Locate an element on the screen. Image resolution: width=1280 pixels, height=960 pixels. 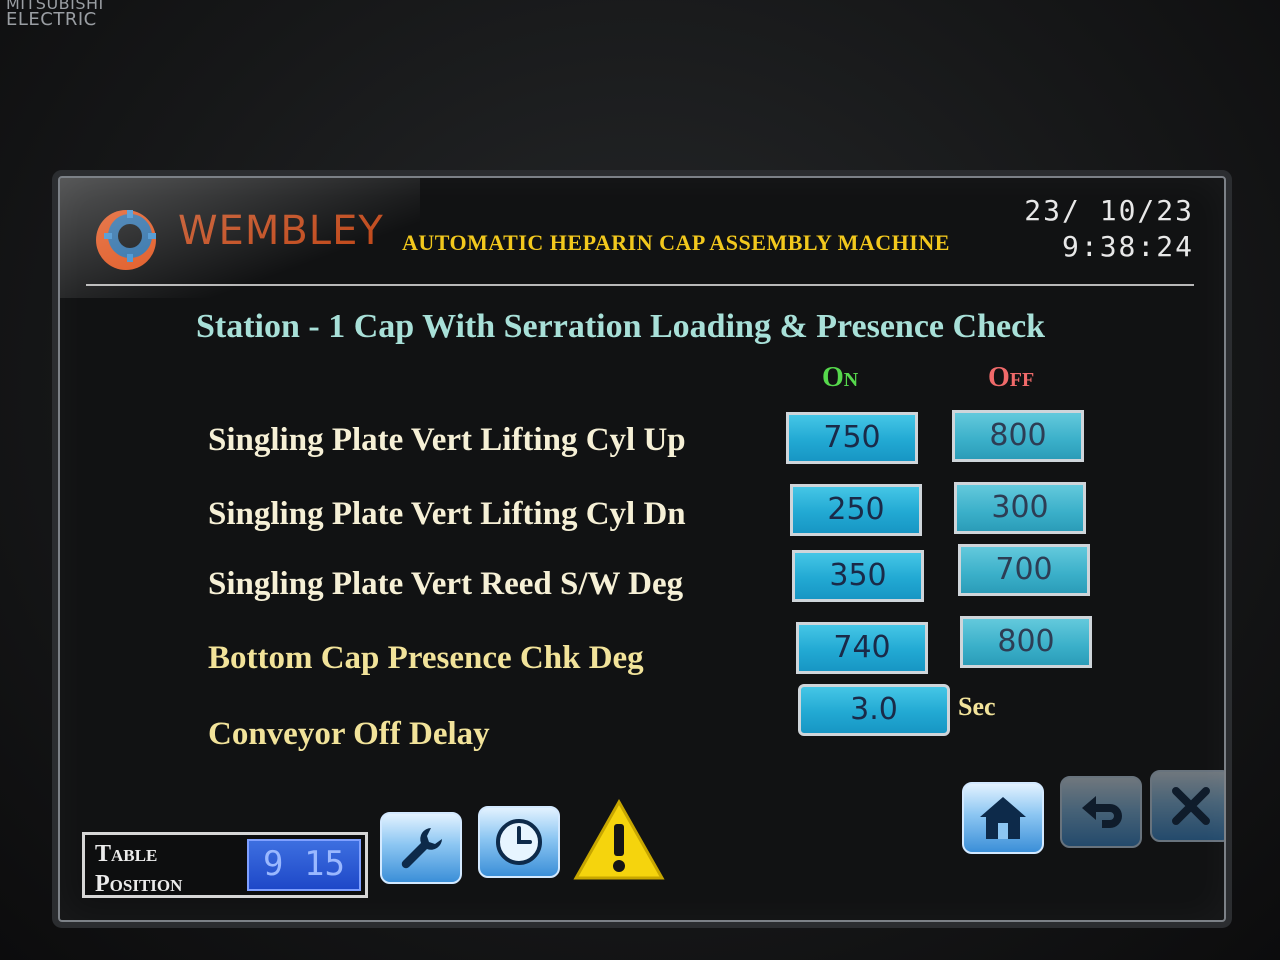
lift-up-off-input: 800 is located at coordinates (1018, 436).